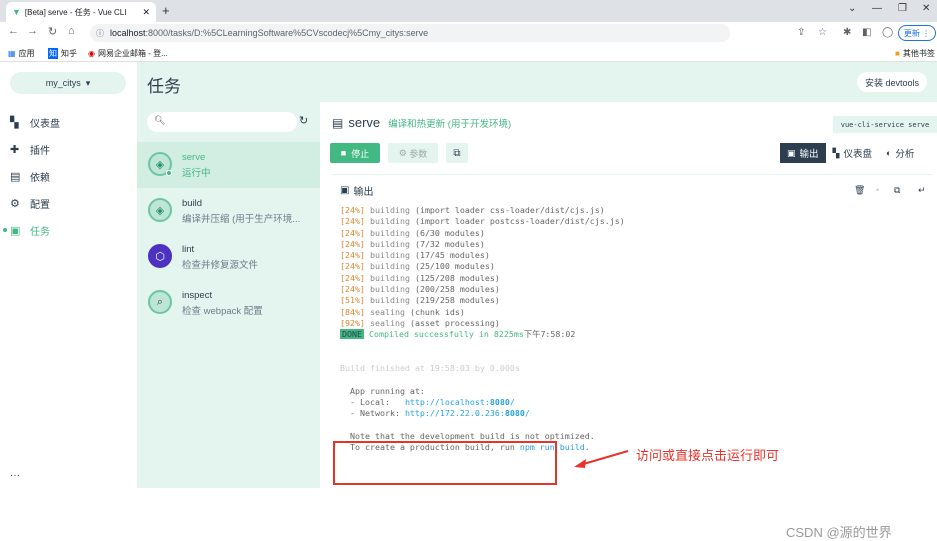  What do you see at coordinates (454, 413) in the screenshot?
I see `network-url-text: http://172.22.0.236:` at bounding box center [454, 413].